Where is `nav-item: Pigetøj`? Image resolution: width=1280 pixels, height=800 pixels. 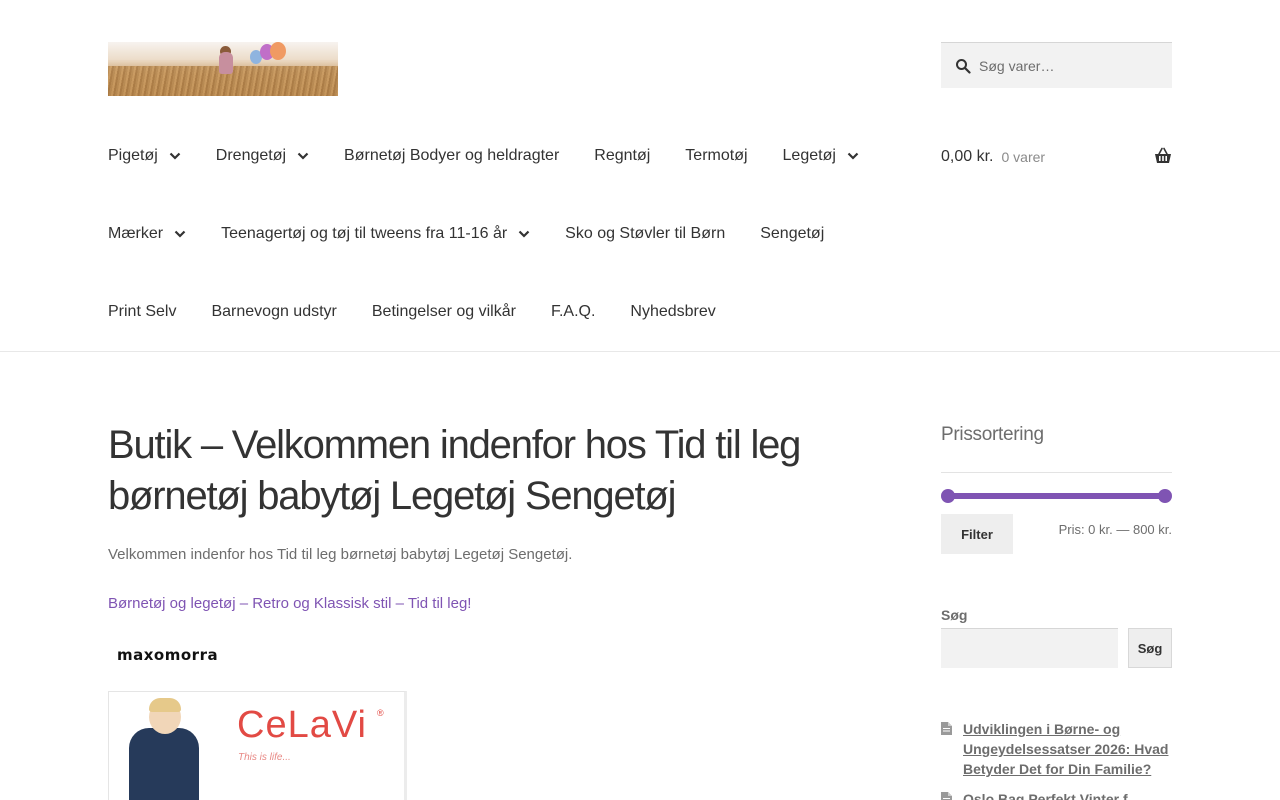 nav-item: Pigetøj is located at coordinates (144, 156).